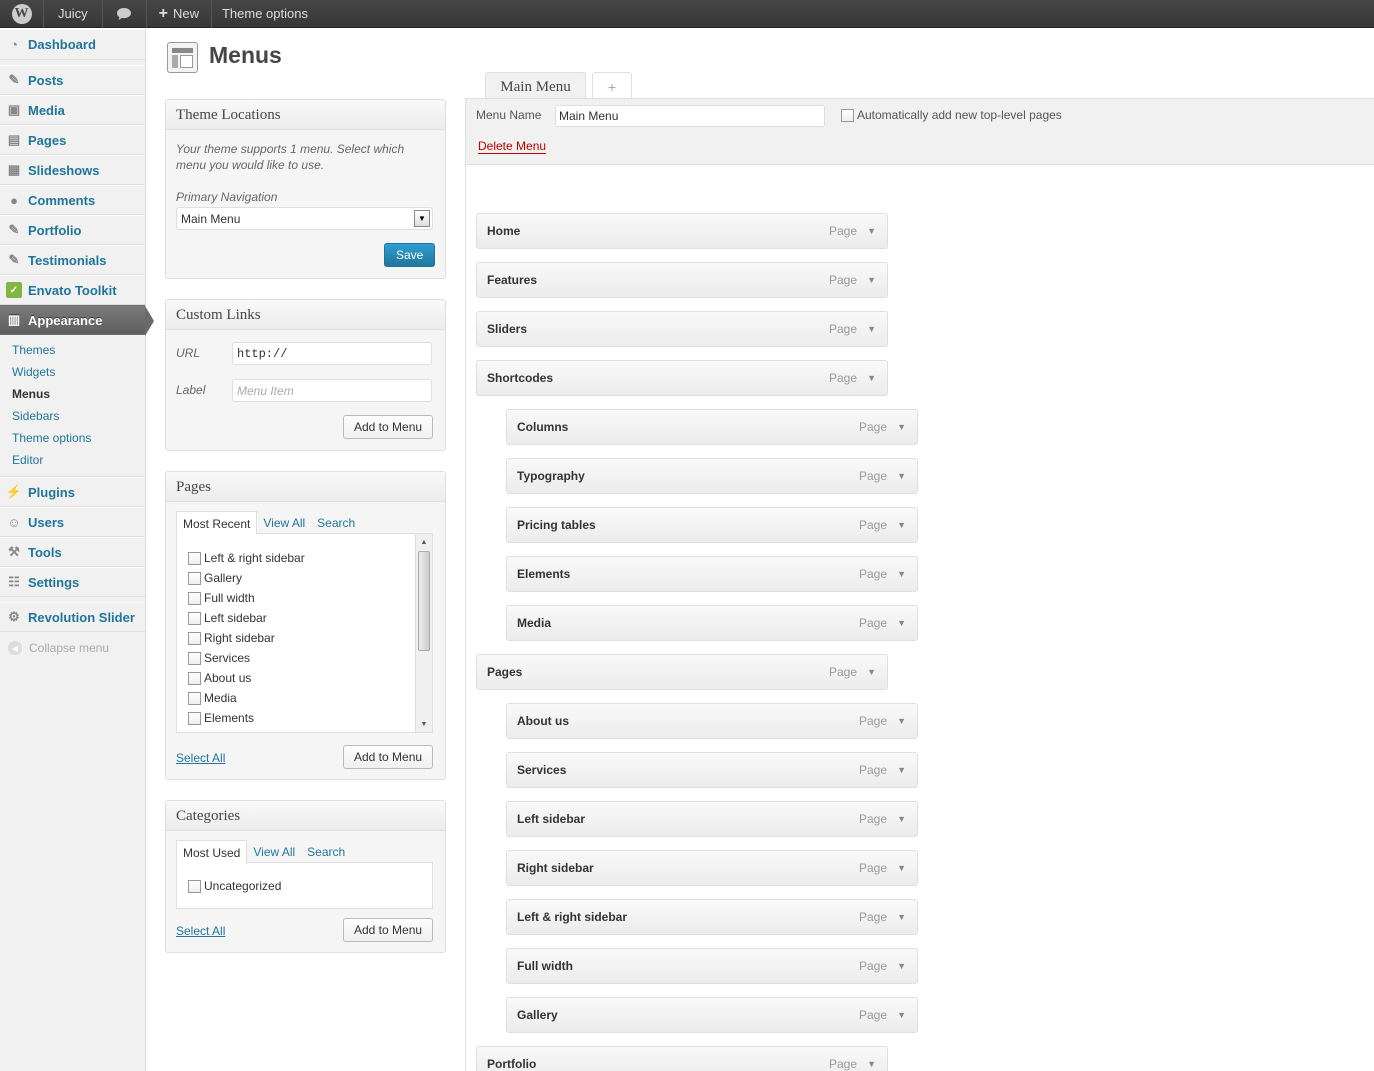  I want to click on auto-add-pages-option: Automatically add new top-level pages, so click(951, 115).